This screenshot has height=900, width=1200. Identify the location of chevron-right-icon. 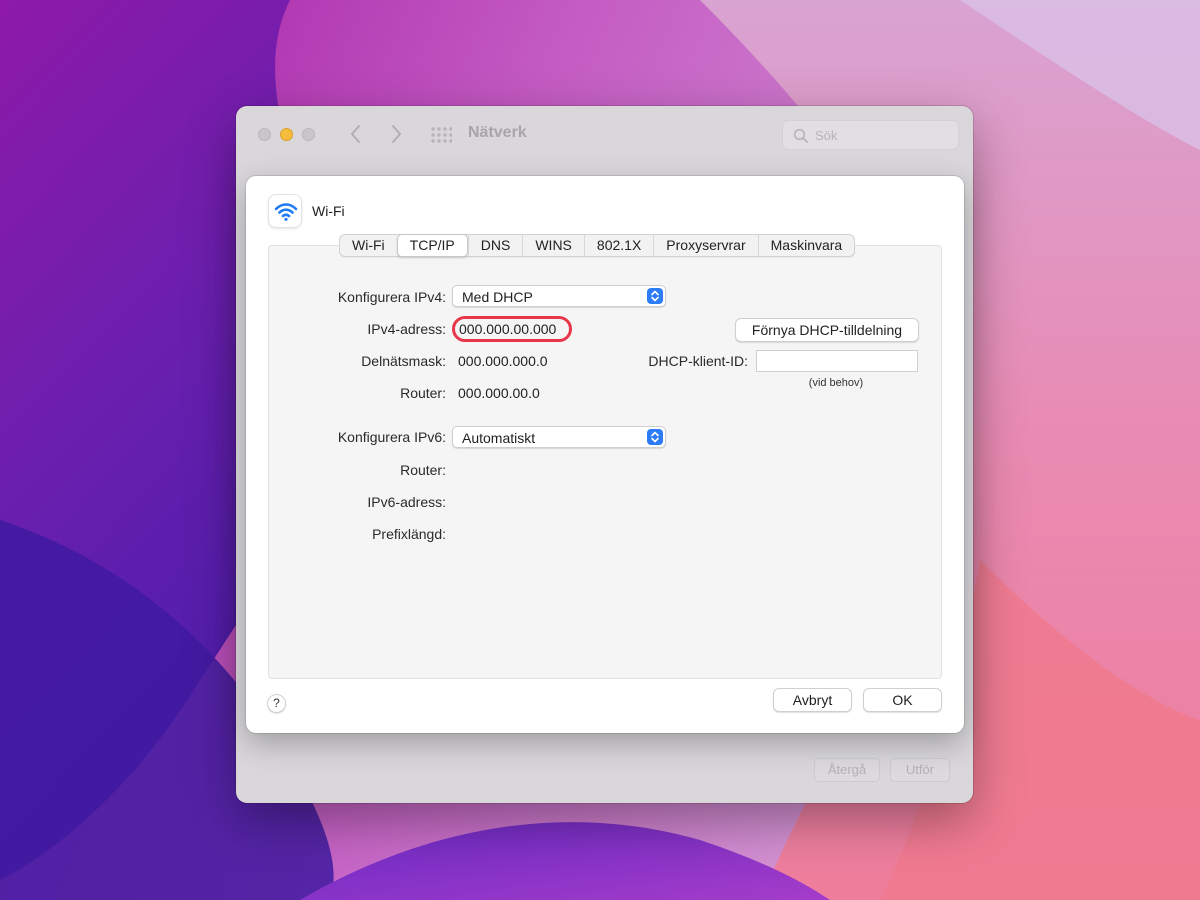
(396, 134).